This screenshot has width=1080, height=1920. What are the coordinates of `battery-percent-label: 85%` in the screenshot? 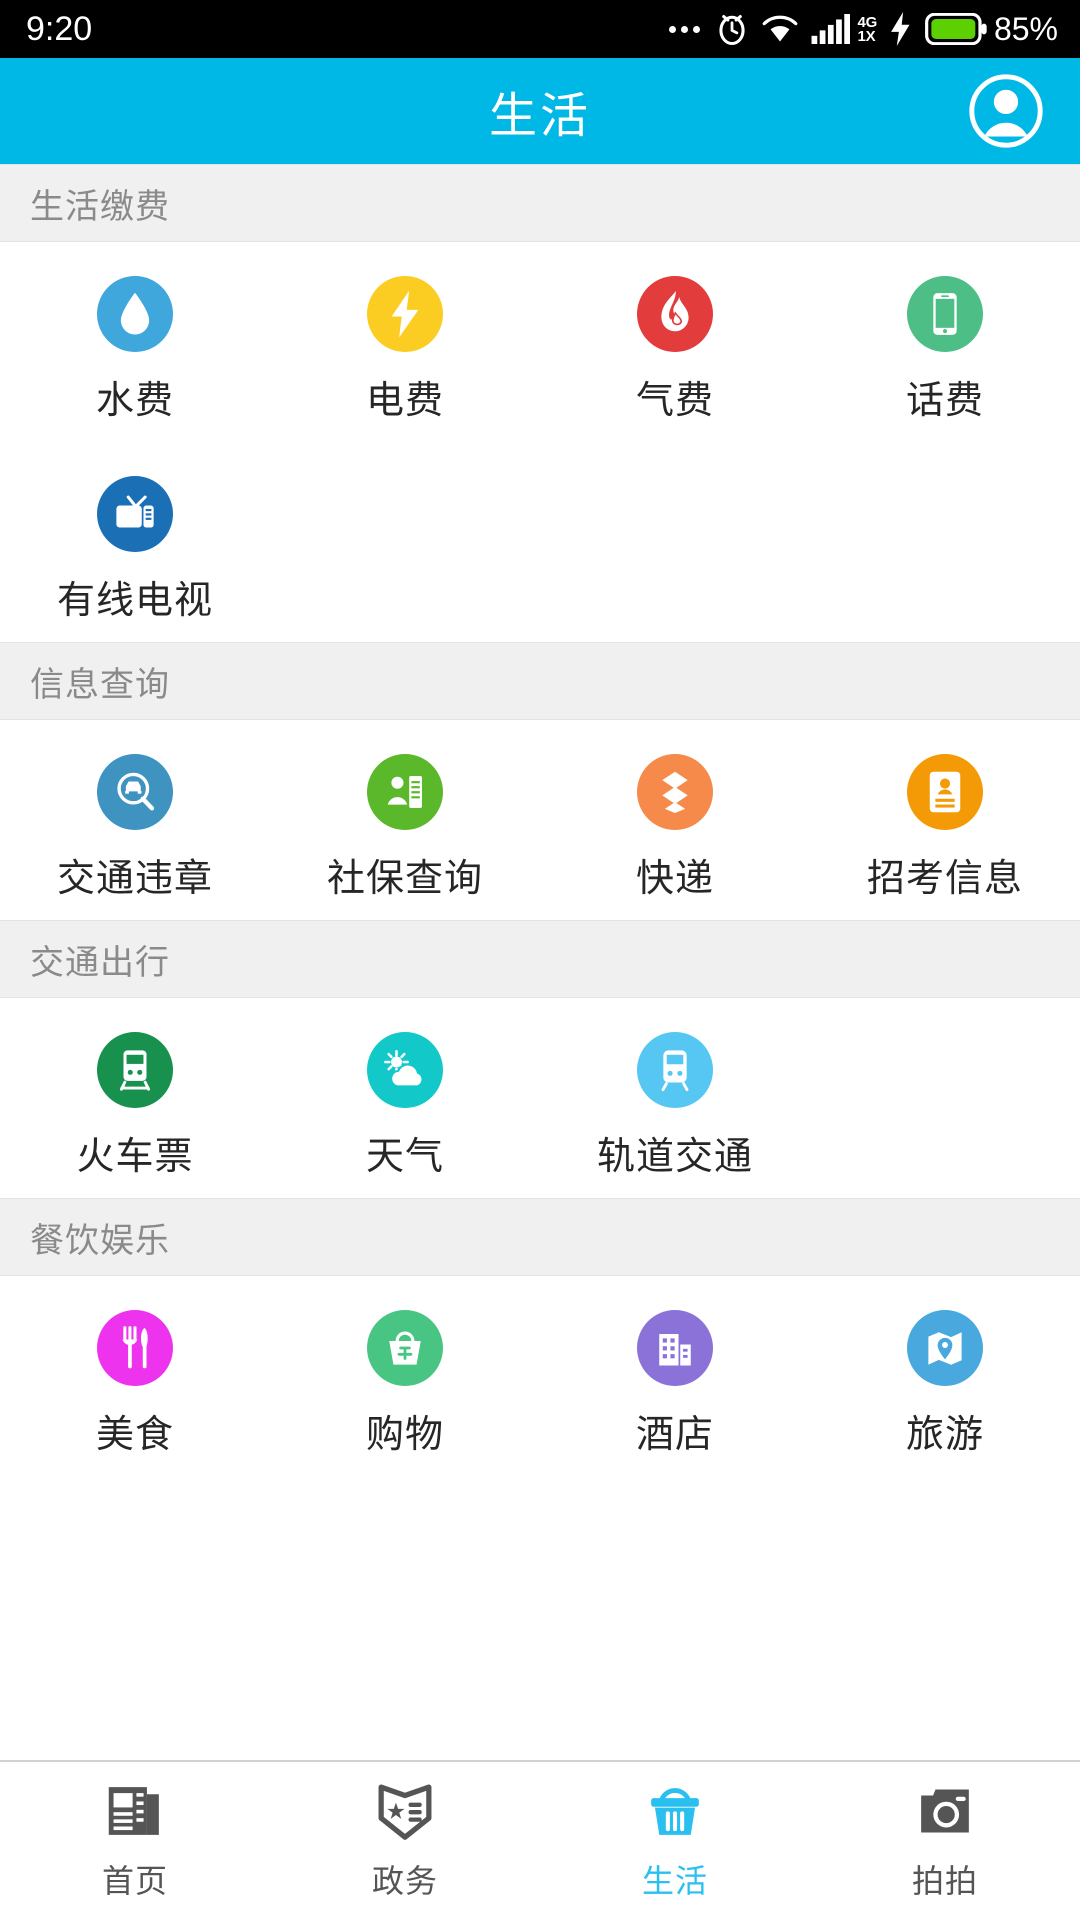 It's located at (1025, 29).